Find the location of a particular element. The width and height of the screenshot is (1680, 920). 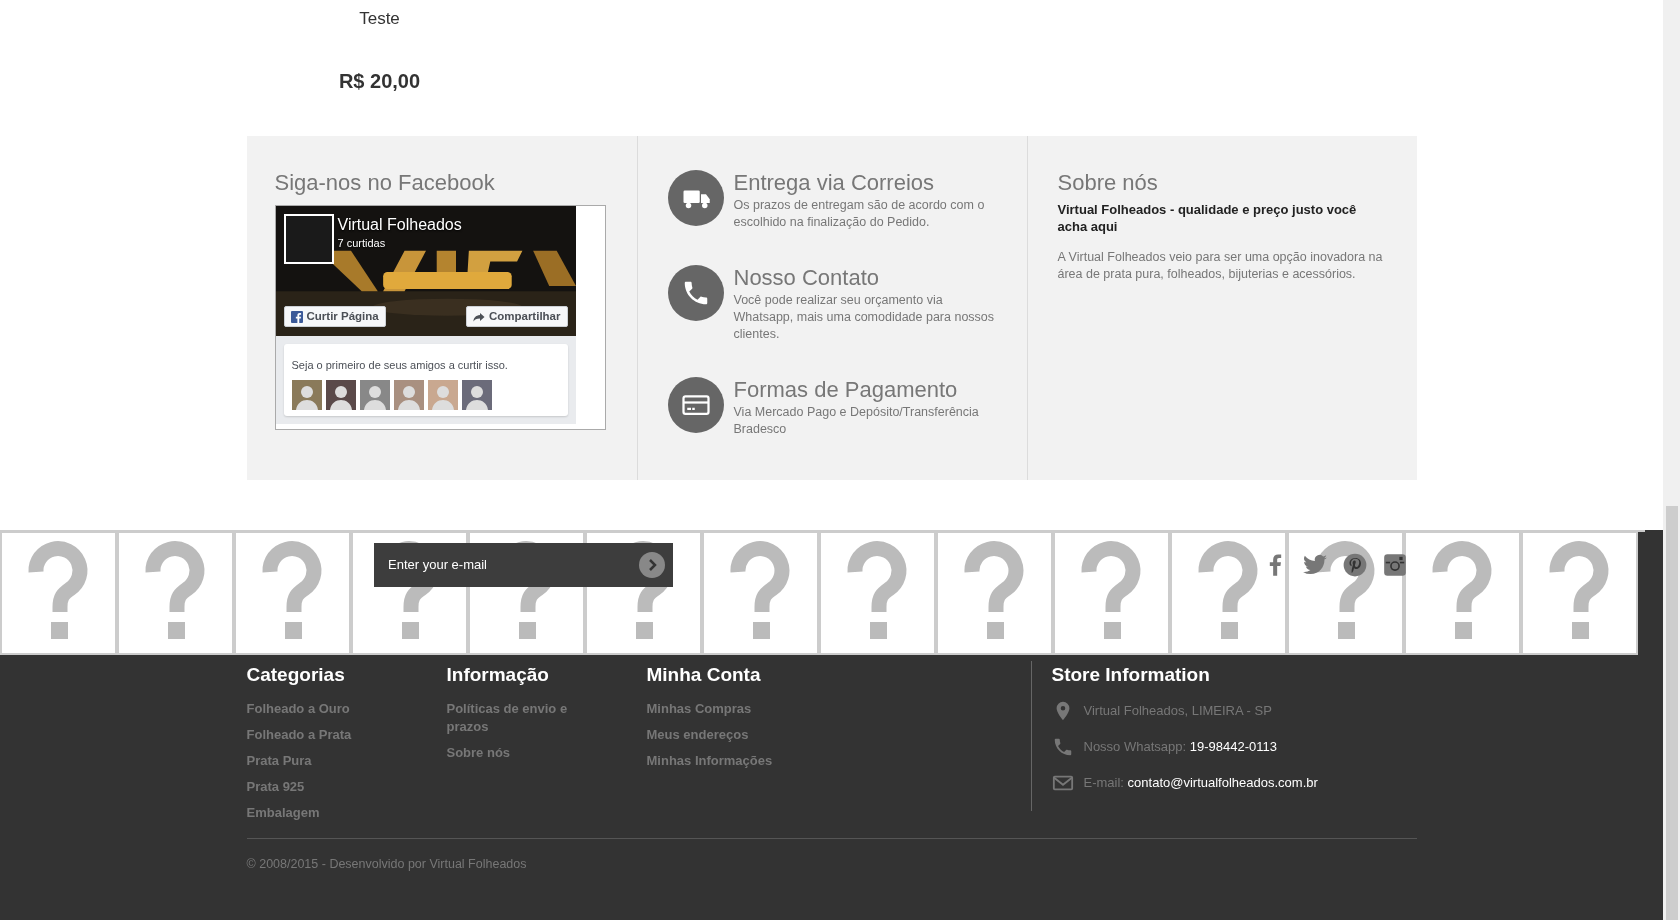

contact-label: Virtual Folheados, LIMEIRA - SP is located at coordinates (1177, 710).